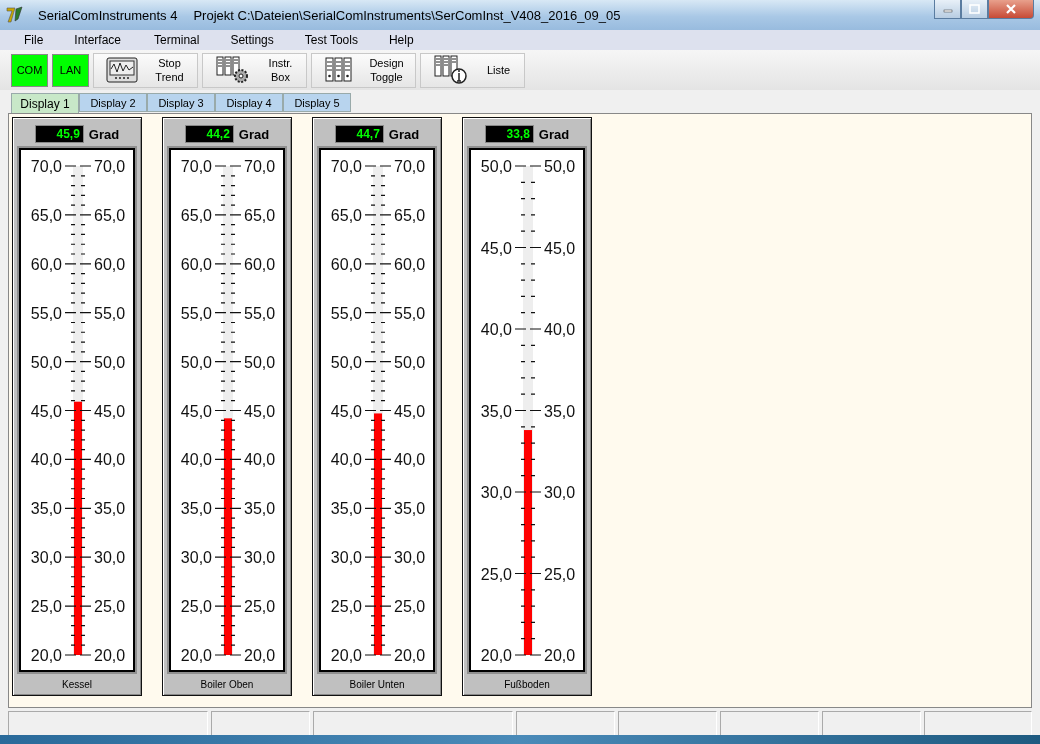  Describe the element at coordinates (252, 40) in the screenshot. I see `menu-item: Settings` at that location.